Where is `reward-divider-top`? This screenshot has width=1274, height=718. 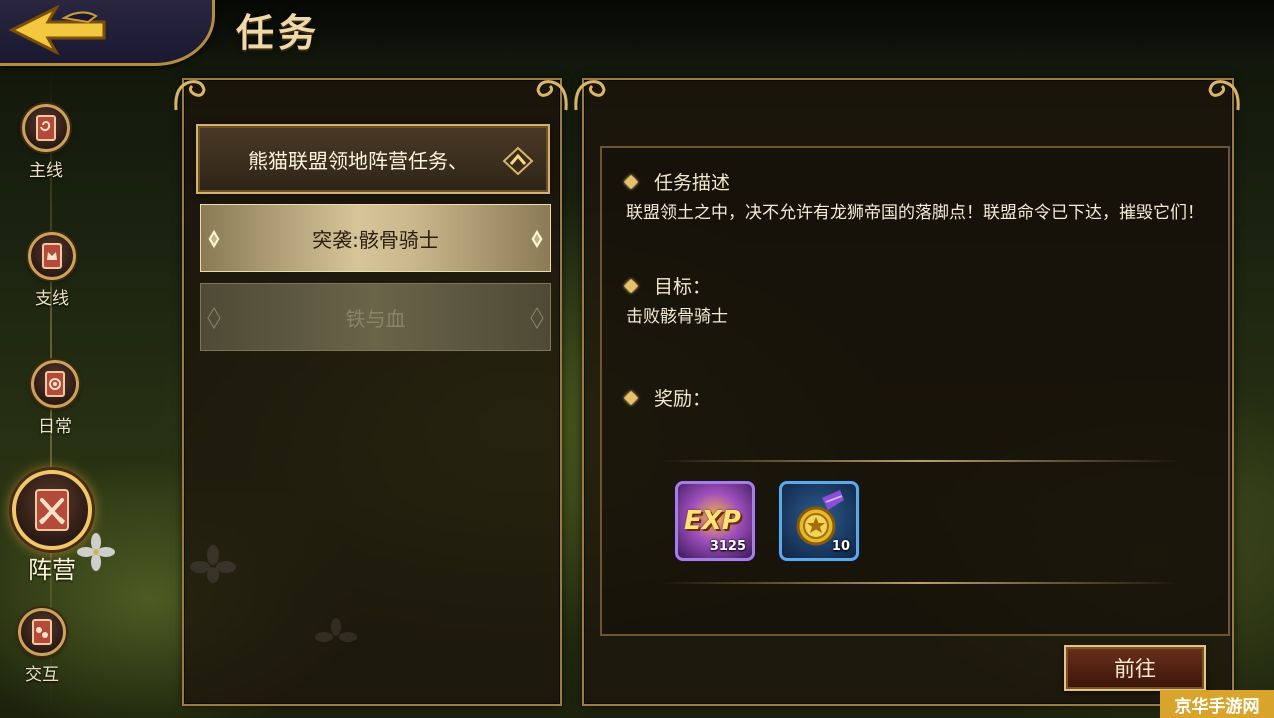
reward-divider-top is located at coordinates (920, 461).